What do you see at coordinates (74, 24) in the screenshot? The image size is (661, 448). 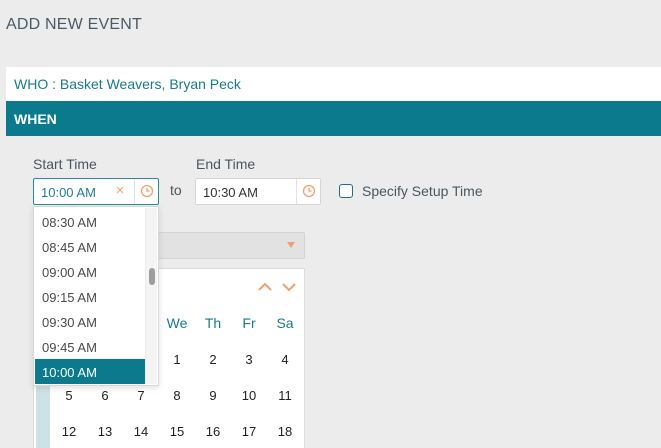 I see `page-title: ADD NEW EVENT` at bounding box center [74, 24].